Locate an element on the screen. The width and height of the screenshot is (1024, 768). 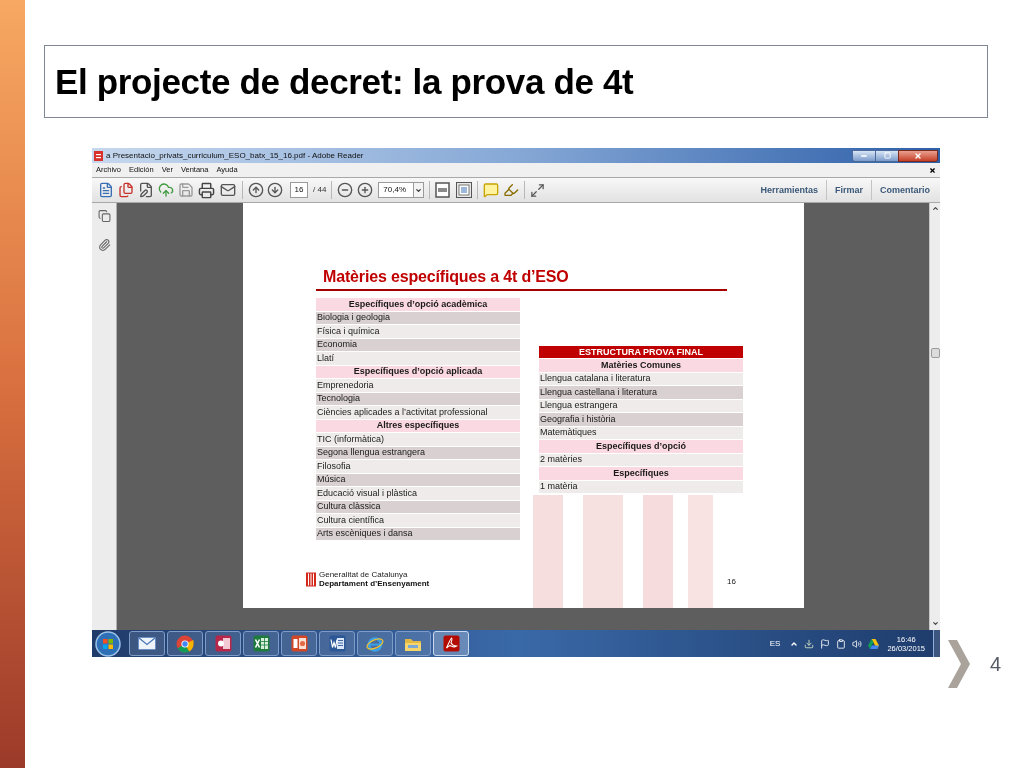
department-name: Departament d’Ensenyament is located at coordinates (374, 583).